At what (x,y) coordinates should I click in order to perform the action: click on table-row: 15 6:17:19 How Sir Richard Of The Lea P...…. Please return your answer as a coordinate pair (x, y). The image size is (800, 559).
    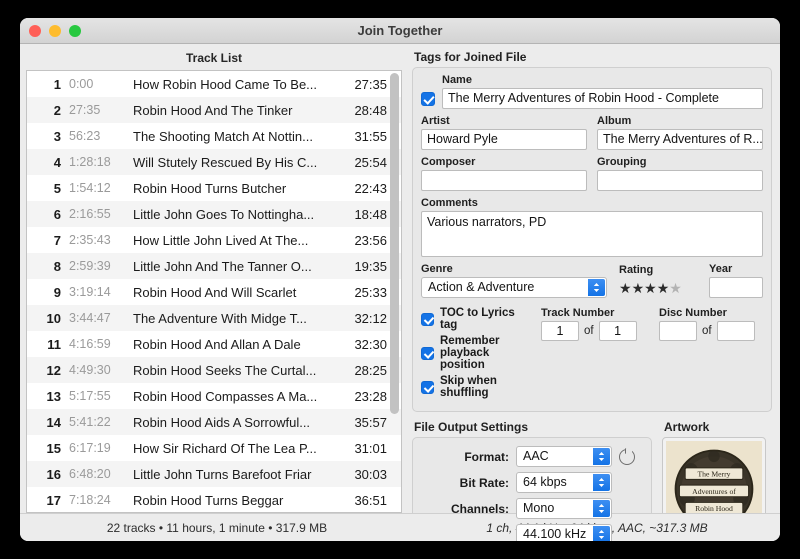
    Looking at the image, I should click on (214, 448).